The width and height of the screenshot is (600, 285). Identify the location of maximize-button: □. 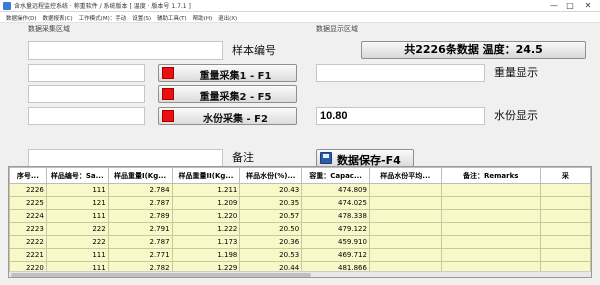
(570, 6).